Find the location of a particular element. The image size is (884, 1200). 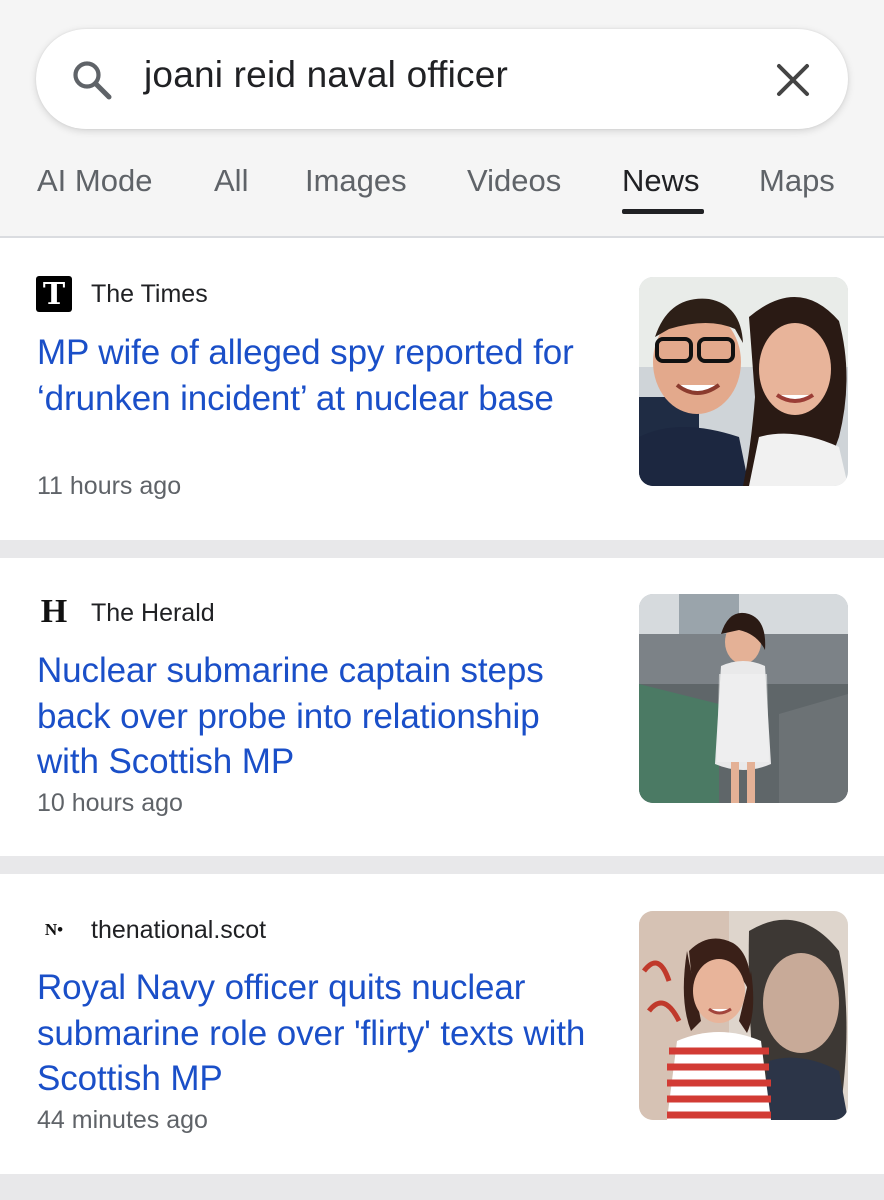

timestamp: 10 hours ago is located at coordinates (110, 803).